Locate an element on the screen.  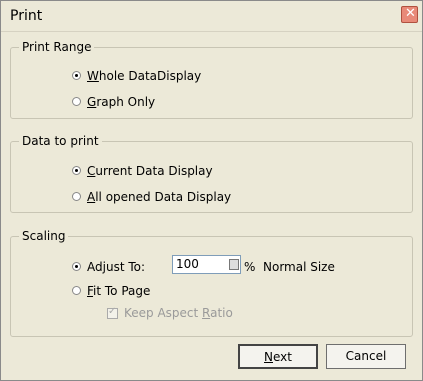
fit-to-page-label: Fit To Page is located at coordinates (119, 291).